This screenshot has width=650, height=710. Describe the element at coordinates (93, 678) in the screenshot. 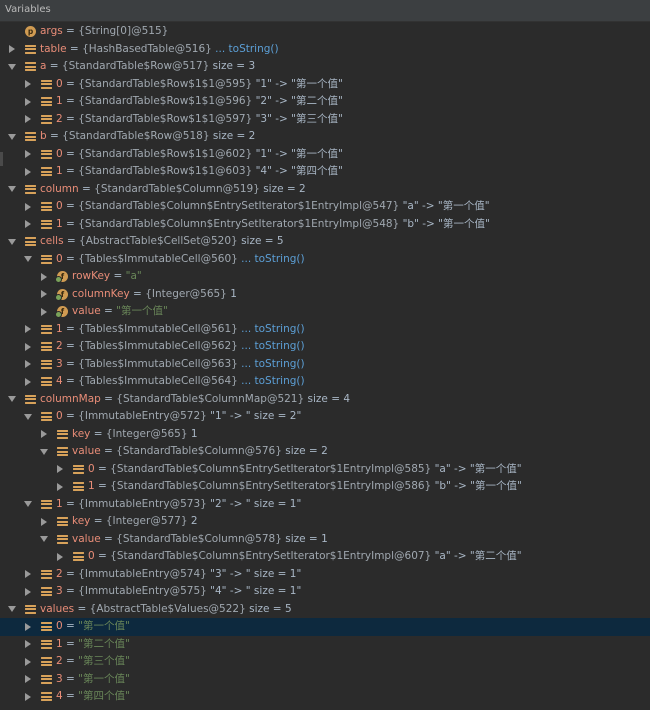

I see `variable-entry: 3 = "第一个值"` at that location.